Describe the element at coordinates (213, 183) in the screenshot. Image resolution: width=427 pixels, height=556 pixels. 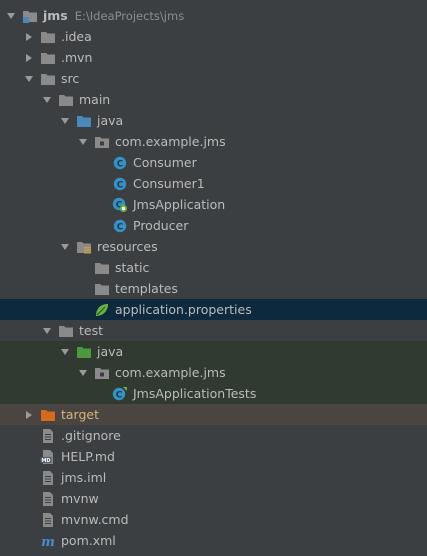
I see `tree-row: C Consumer1` at that location.